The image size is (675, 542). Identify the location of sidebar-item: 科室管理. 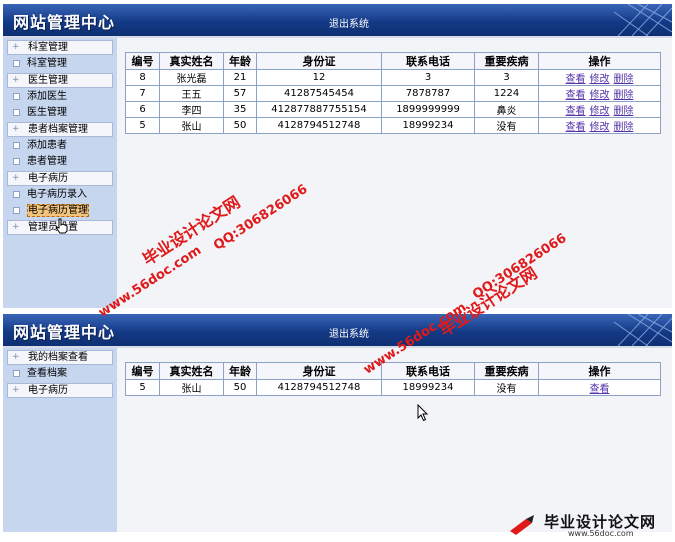
(60, 63).